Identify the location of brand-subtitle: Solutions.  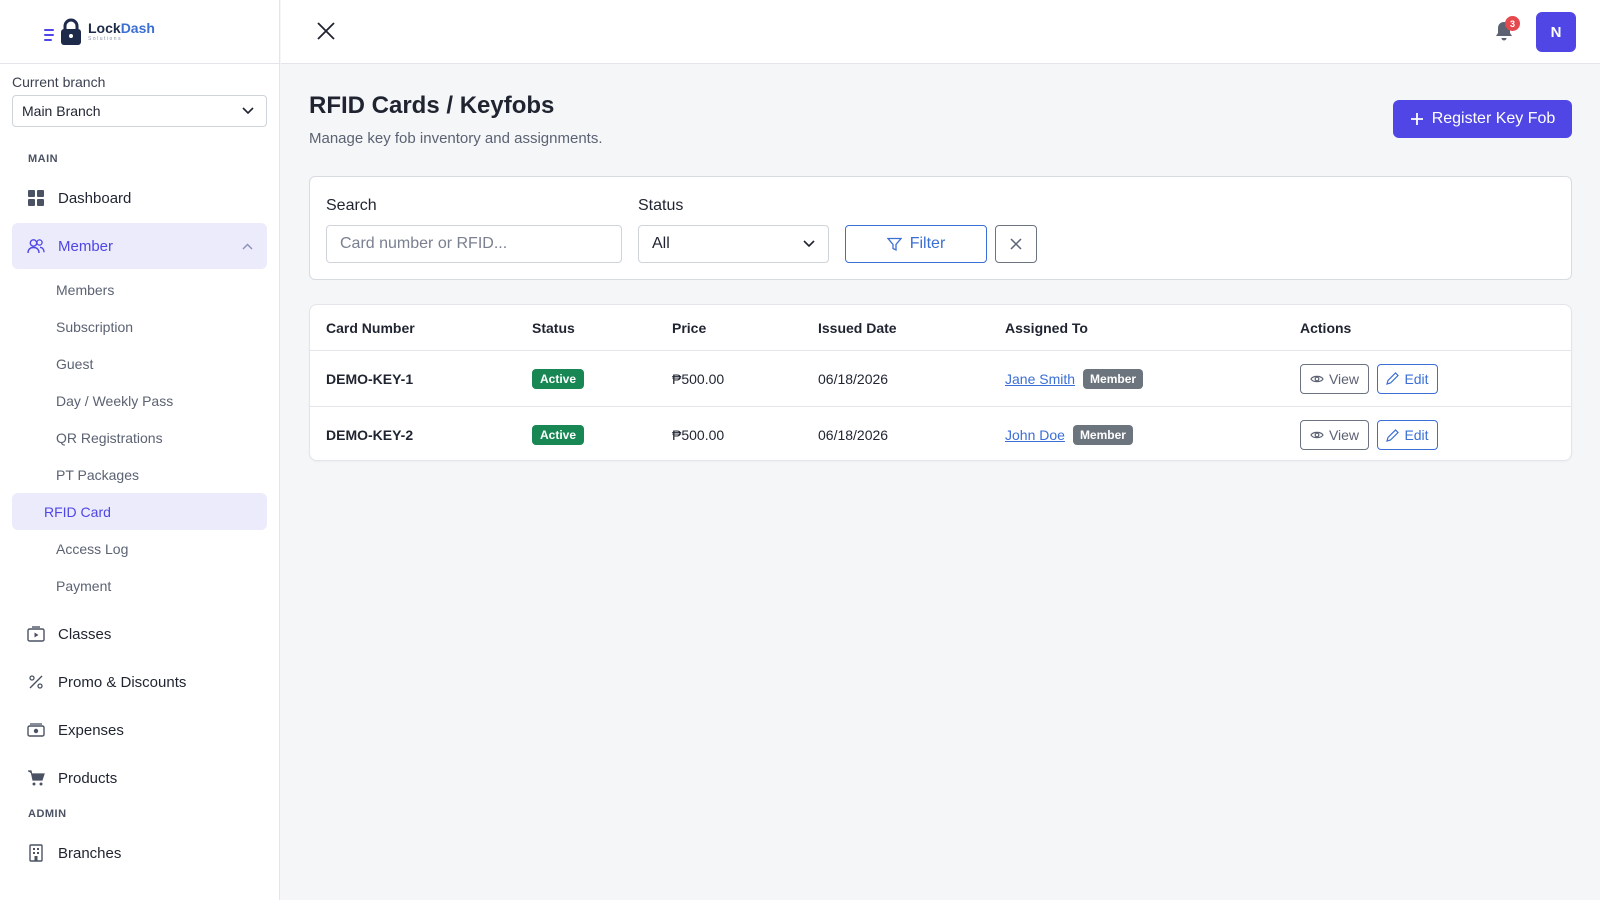
(105, 39).